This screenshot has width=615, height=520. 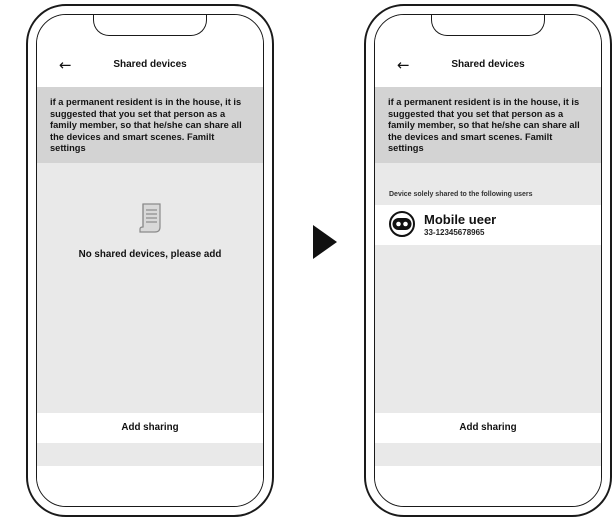 What do you see at coordinates (460, 219) in the screenshot?
I see `user-name: Mobile ueer` at bounding box center [460, 219].